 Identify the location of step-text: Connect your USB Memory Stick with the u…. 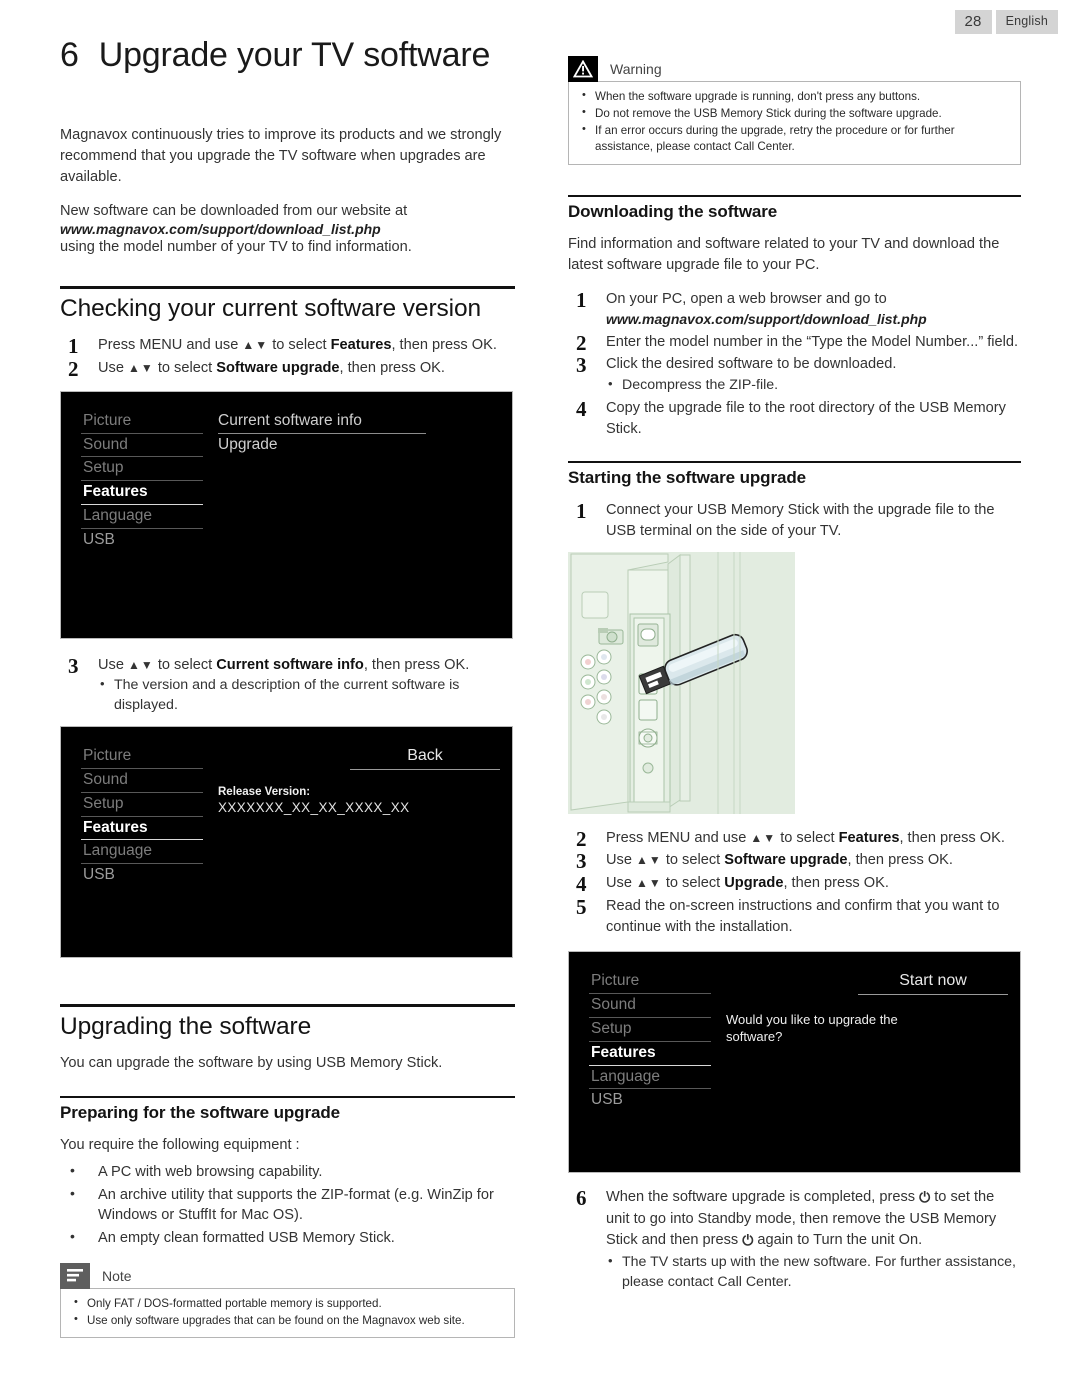
(800, 520).